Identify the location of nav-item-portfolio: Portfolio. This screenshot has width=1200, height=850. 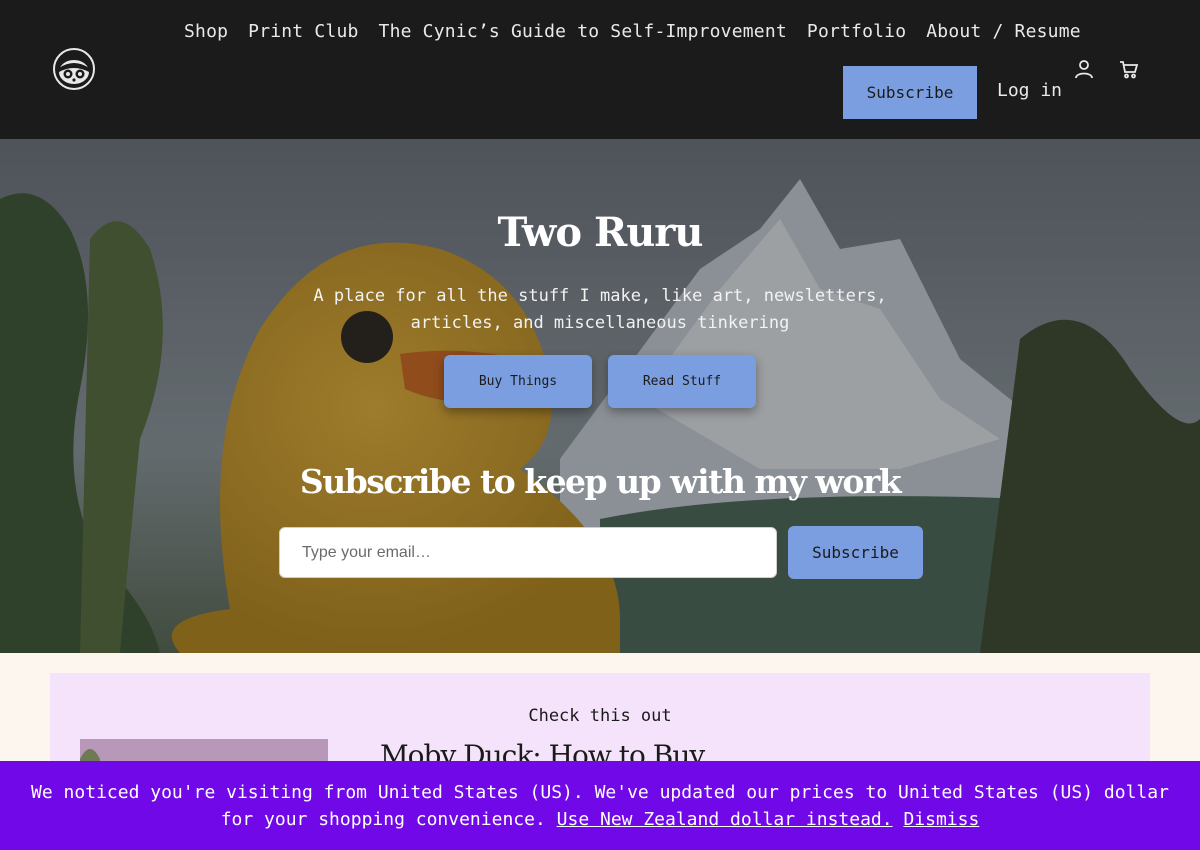
(856, 31).